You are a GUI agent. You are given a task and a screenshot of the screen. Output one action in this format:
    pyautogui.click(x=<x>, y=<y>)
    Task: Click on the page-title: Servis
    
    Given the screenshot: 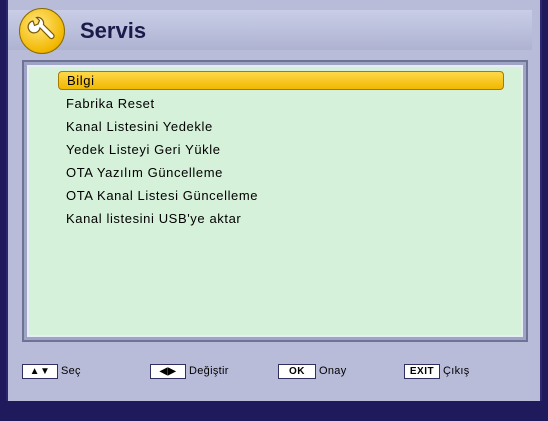 What is the action you would take?
    pyautogui.click(x=113, y=30)
    